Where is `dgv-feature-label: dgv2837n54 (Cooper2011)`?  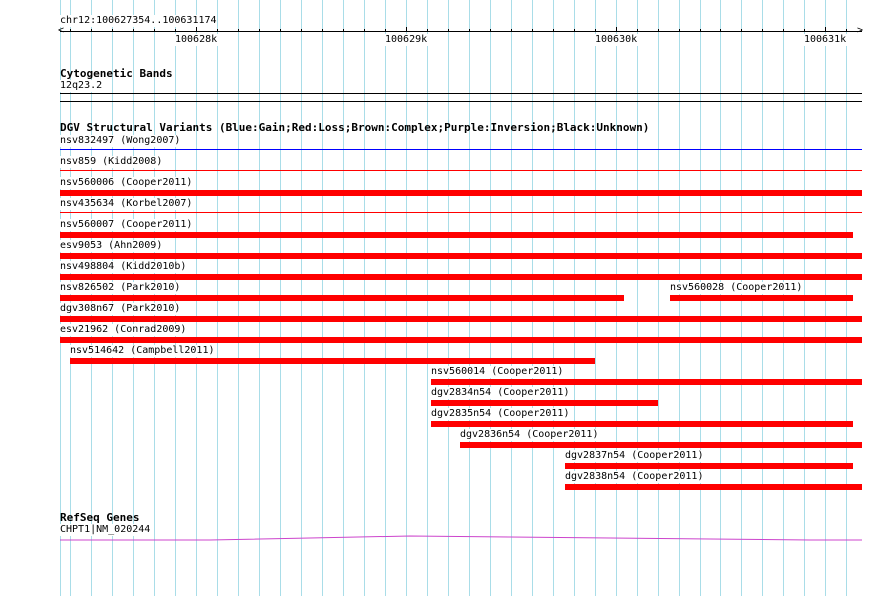
dgv-feature-label: dgv2837n54 (Cooper2011) is located at coordinates (634, 456).